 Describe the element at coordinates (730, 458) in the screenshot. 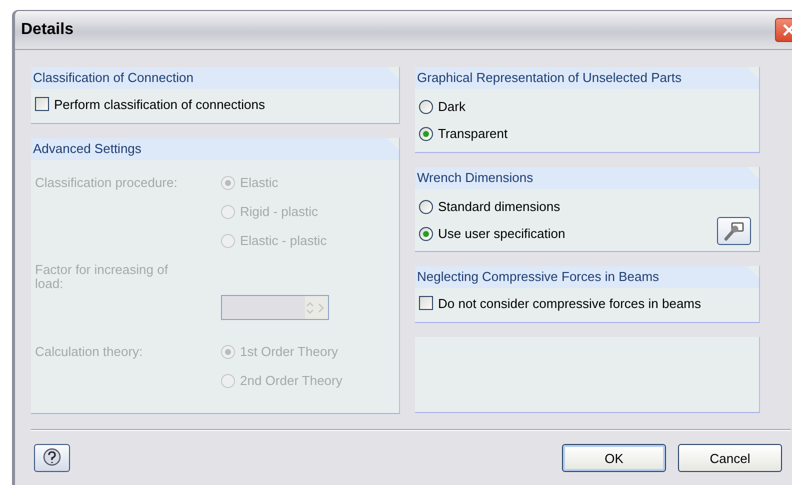

I see `dialog-button: Cancel` at that location.